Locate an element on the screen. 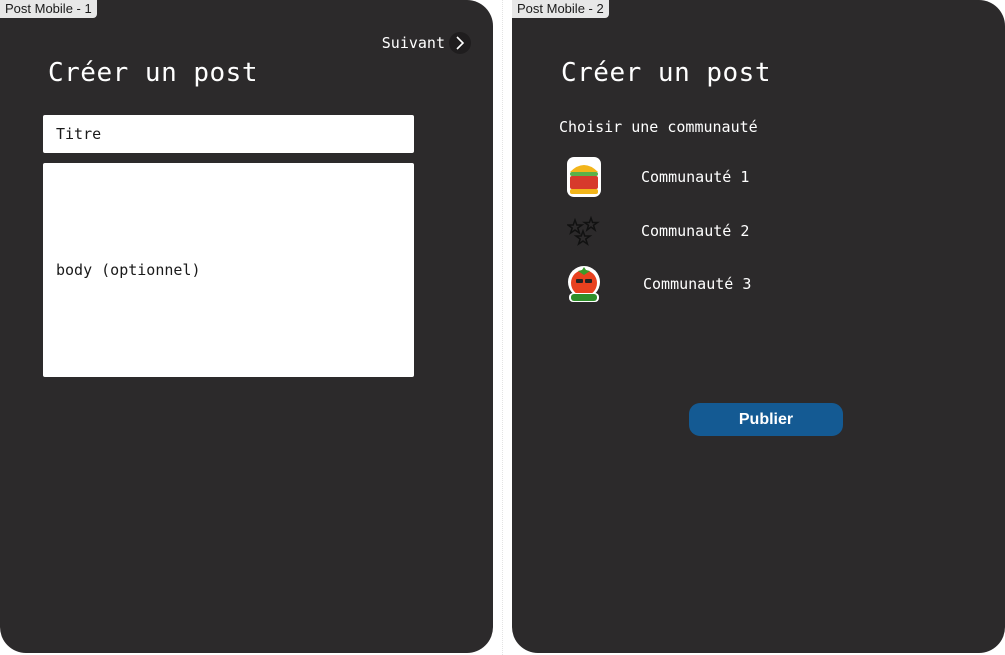 This screenshot has width=1005, height=655. community-name: Communauté 3 is located at coordinates (697, 284).